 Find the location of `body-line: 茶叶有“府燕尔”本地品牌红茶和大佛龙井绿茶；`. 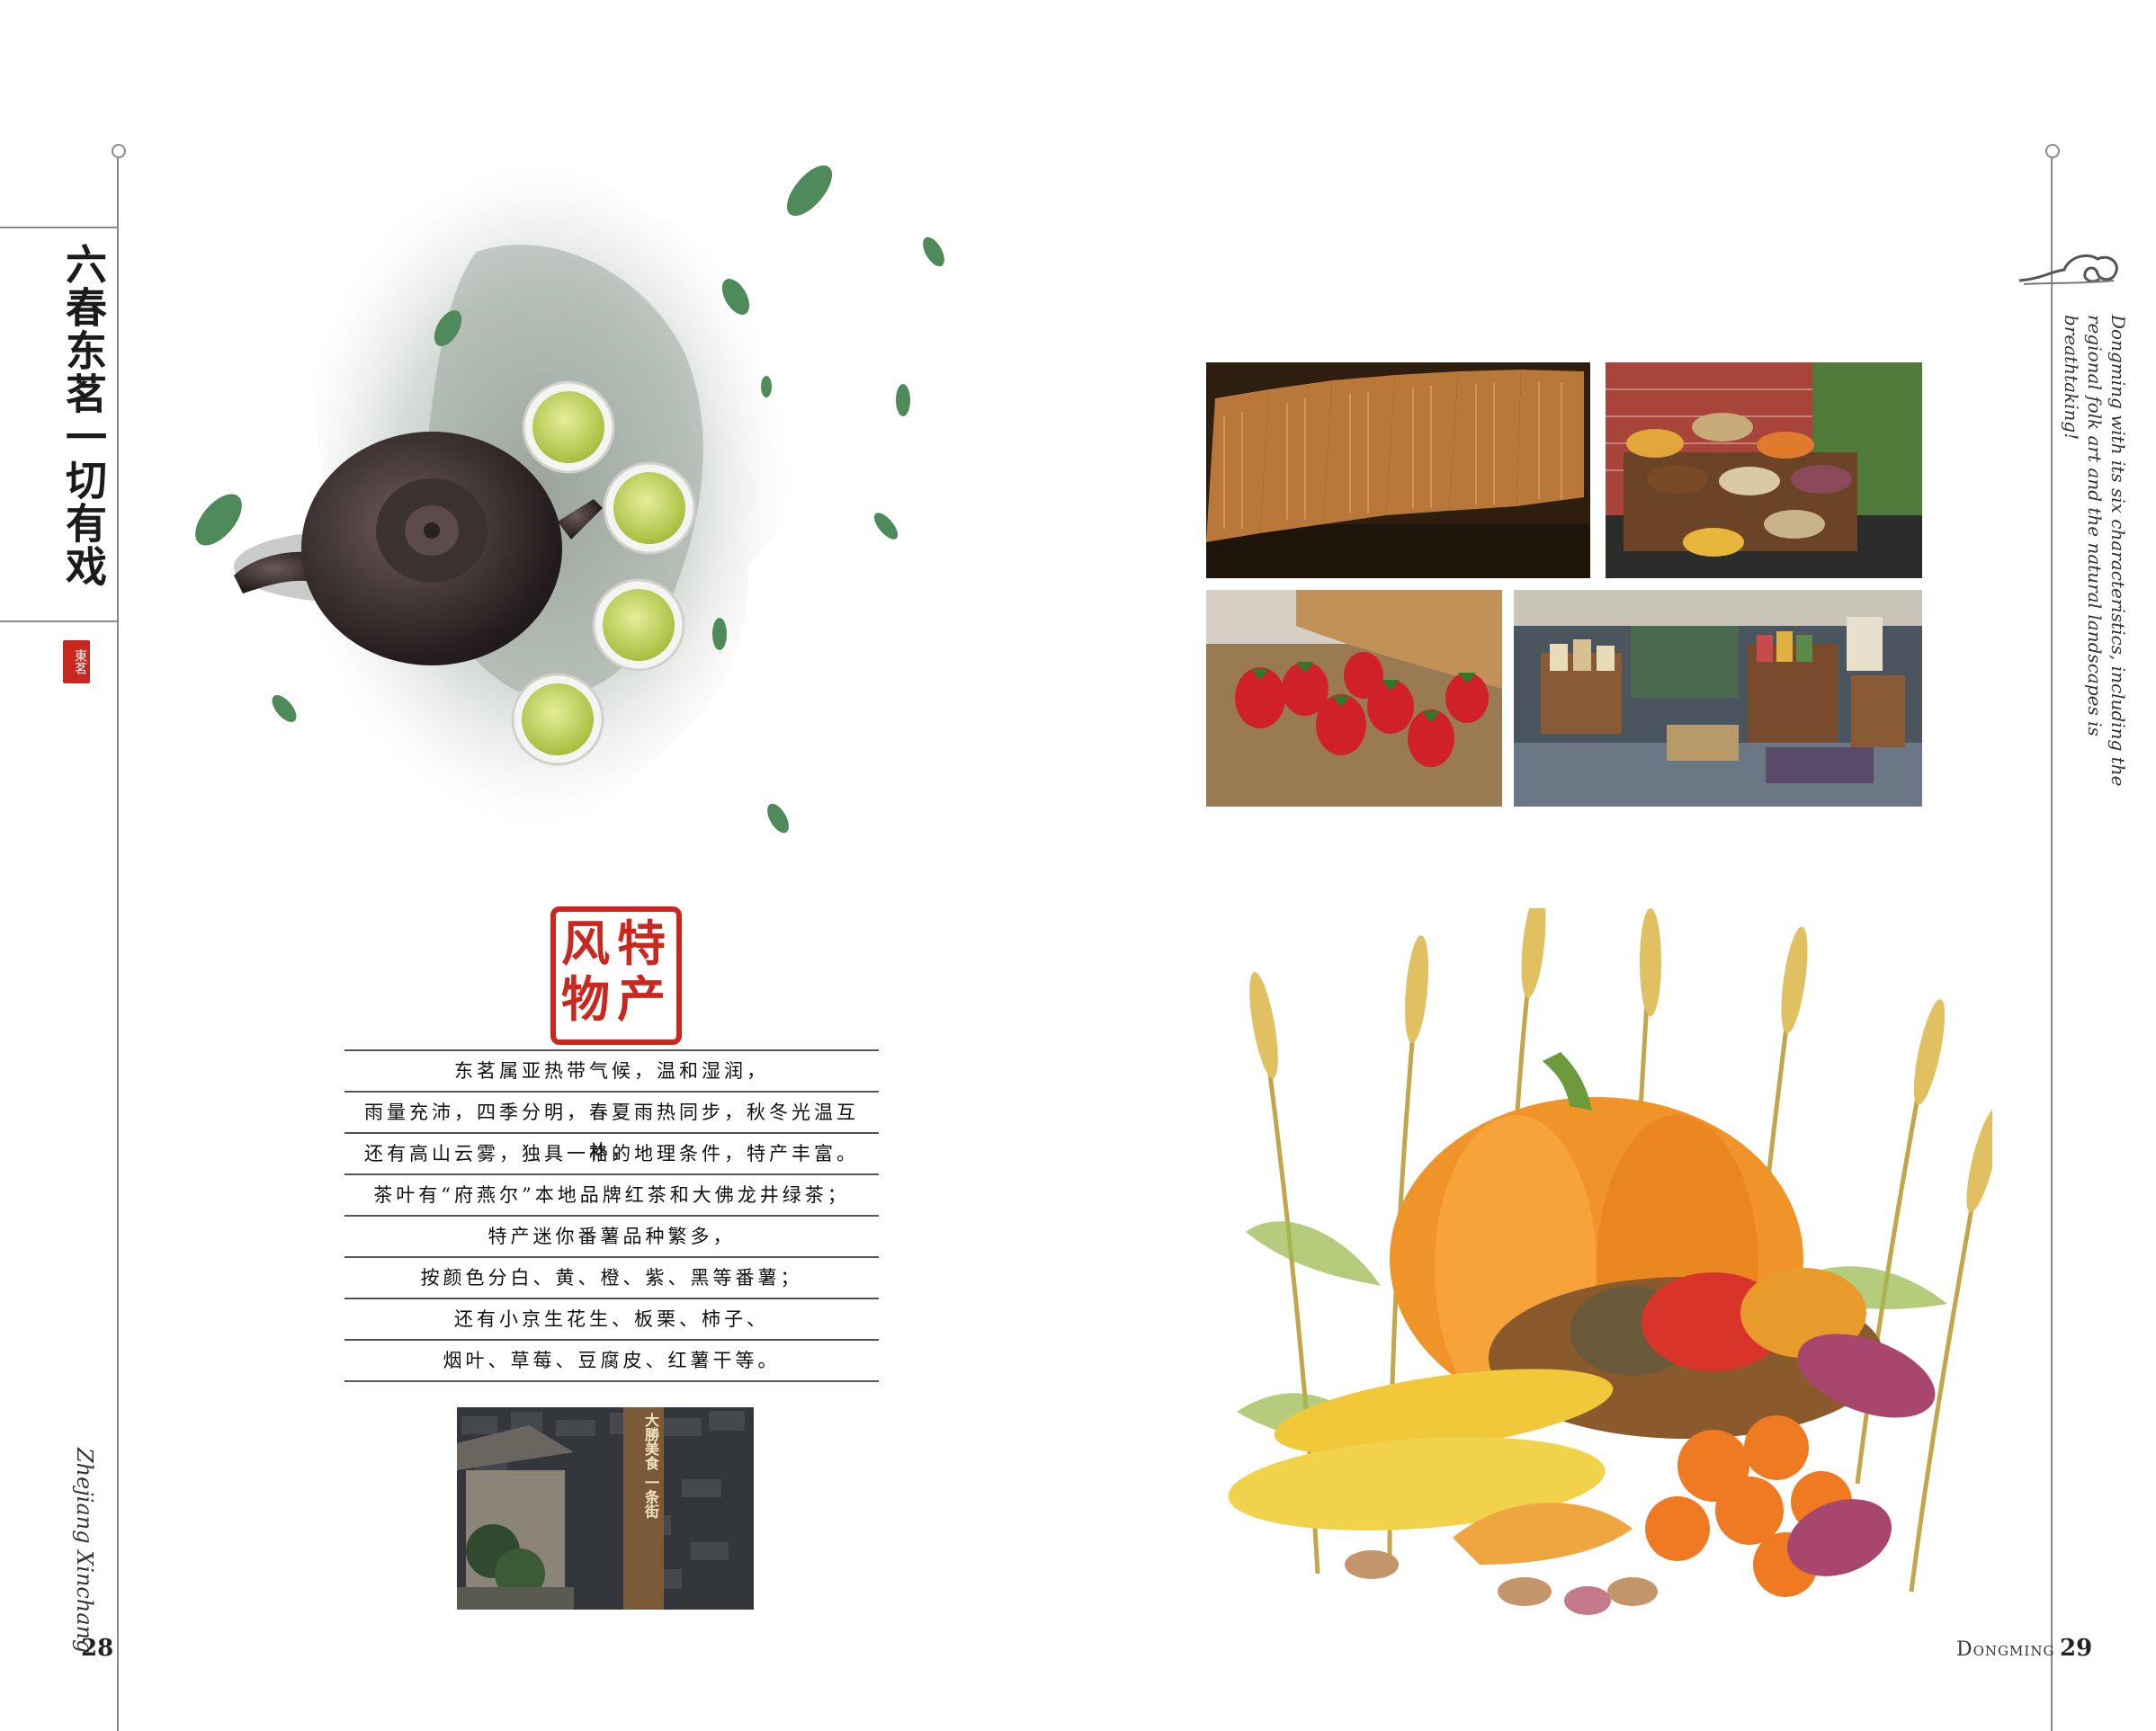

body-line: 茶叶有“府燕尔”本地品牌红茶和大佛龙井绿茶； is located at coordinates (611, 1194).